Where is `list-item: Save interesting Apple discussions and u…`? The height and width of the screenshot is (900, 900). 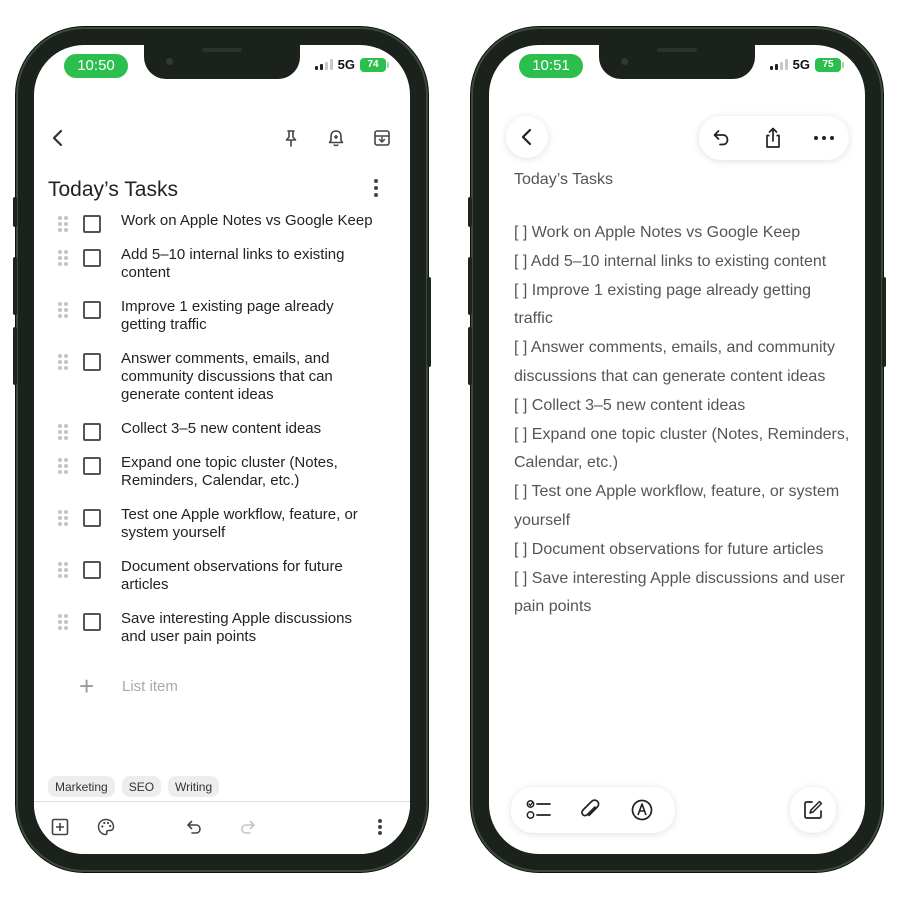 list-item: Save interesting Apple discussions and u… is located at coordinates (222, 628).